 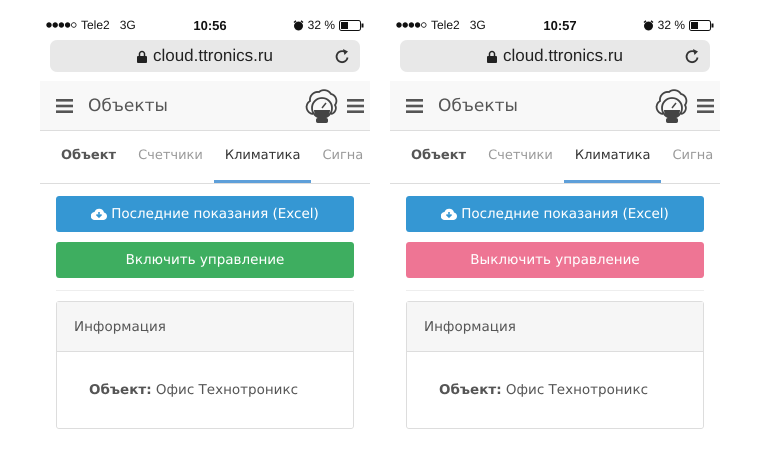 I want to click on clock-time: 10:57, so click(x=560, y=25).